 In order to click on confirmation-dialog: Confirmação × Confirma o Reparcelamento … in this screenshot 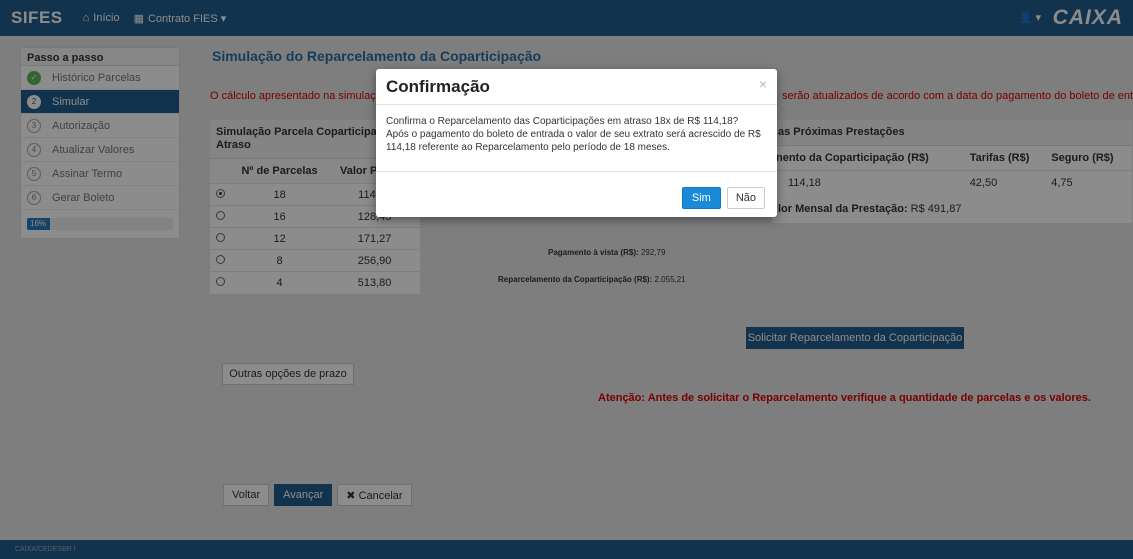, I will do `click(576, 143)`.